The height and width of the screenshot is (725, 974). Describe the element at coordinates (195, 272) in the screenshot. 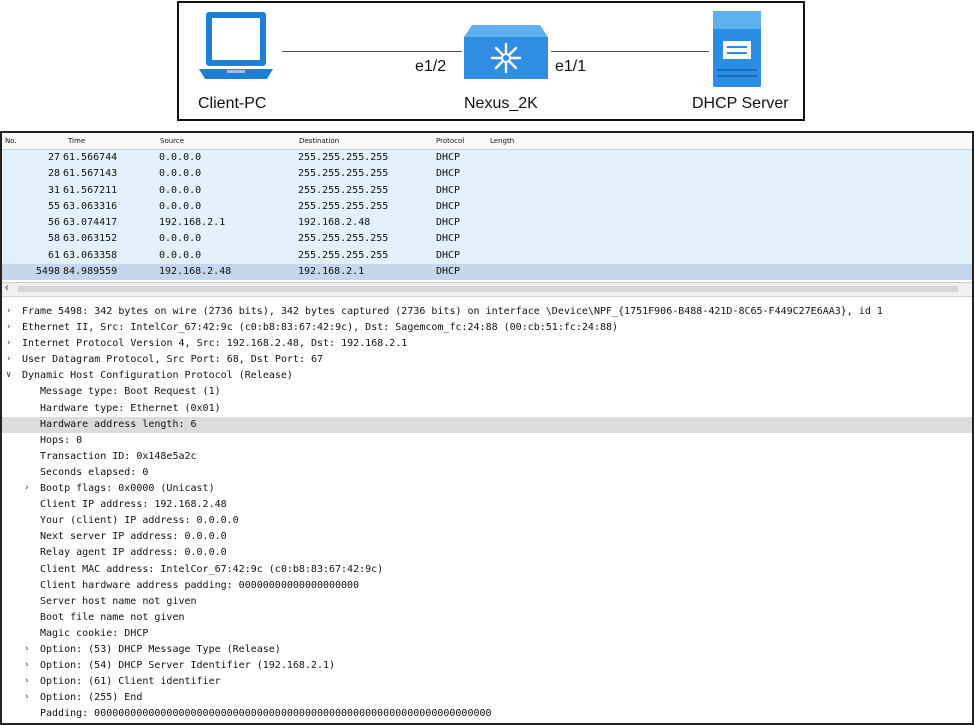

I see `packet-source: 192.168.2.48` at that location.